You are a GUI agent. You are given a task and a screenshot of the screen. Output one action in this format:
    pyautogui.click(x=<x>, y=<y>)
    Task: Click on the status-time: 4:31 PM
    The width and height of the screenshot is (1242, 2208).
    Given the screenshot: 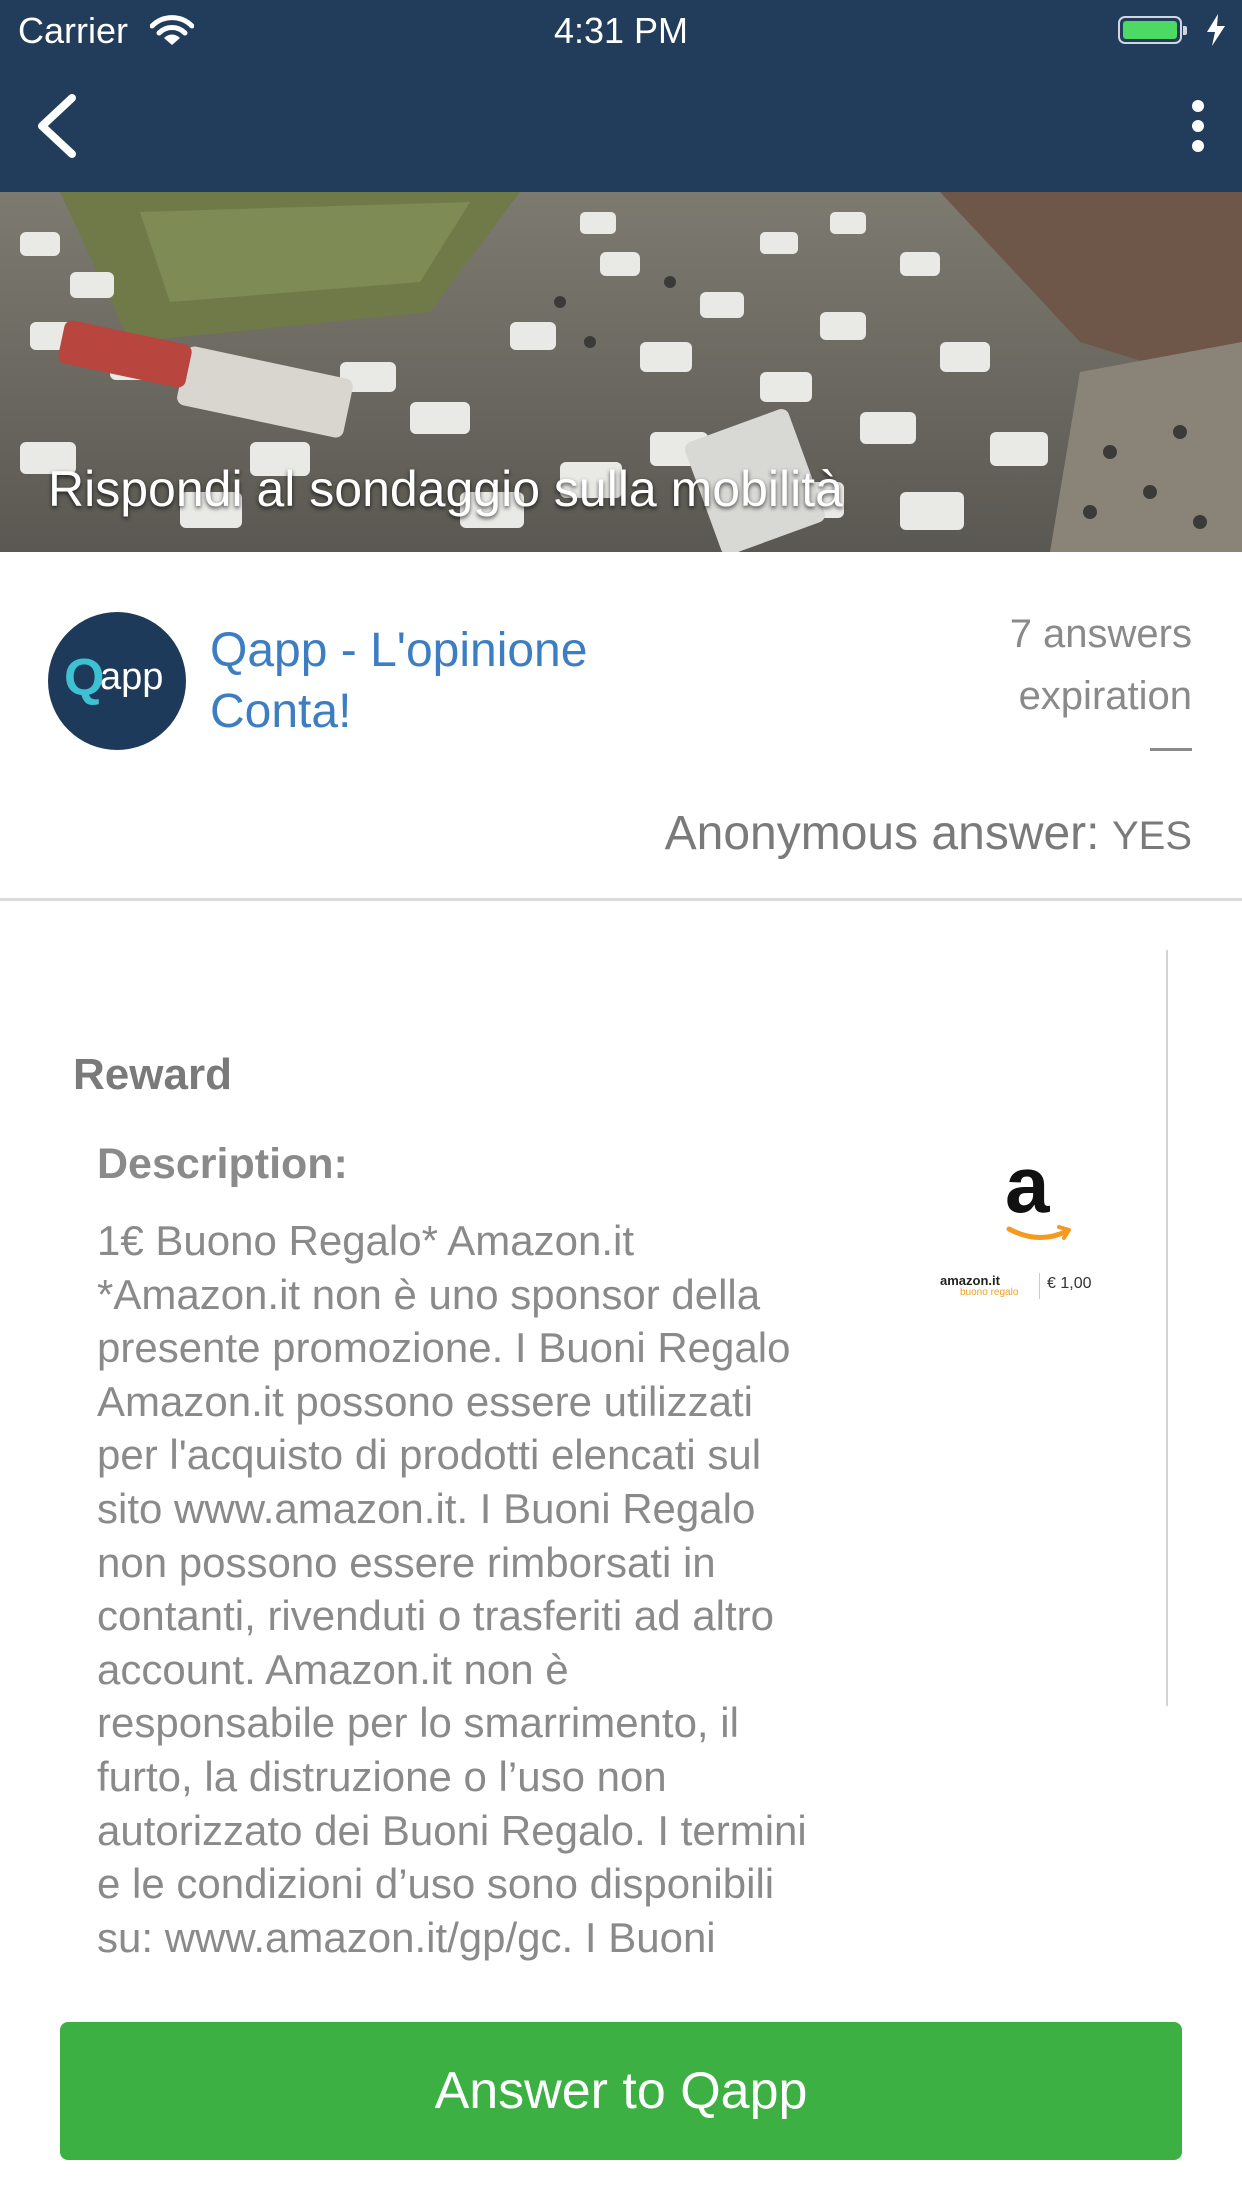 What is the action you would take?
    pyautogui.click(x=621, y=30)
    